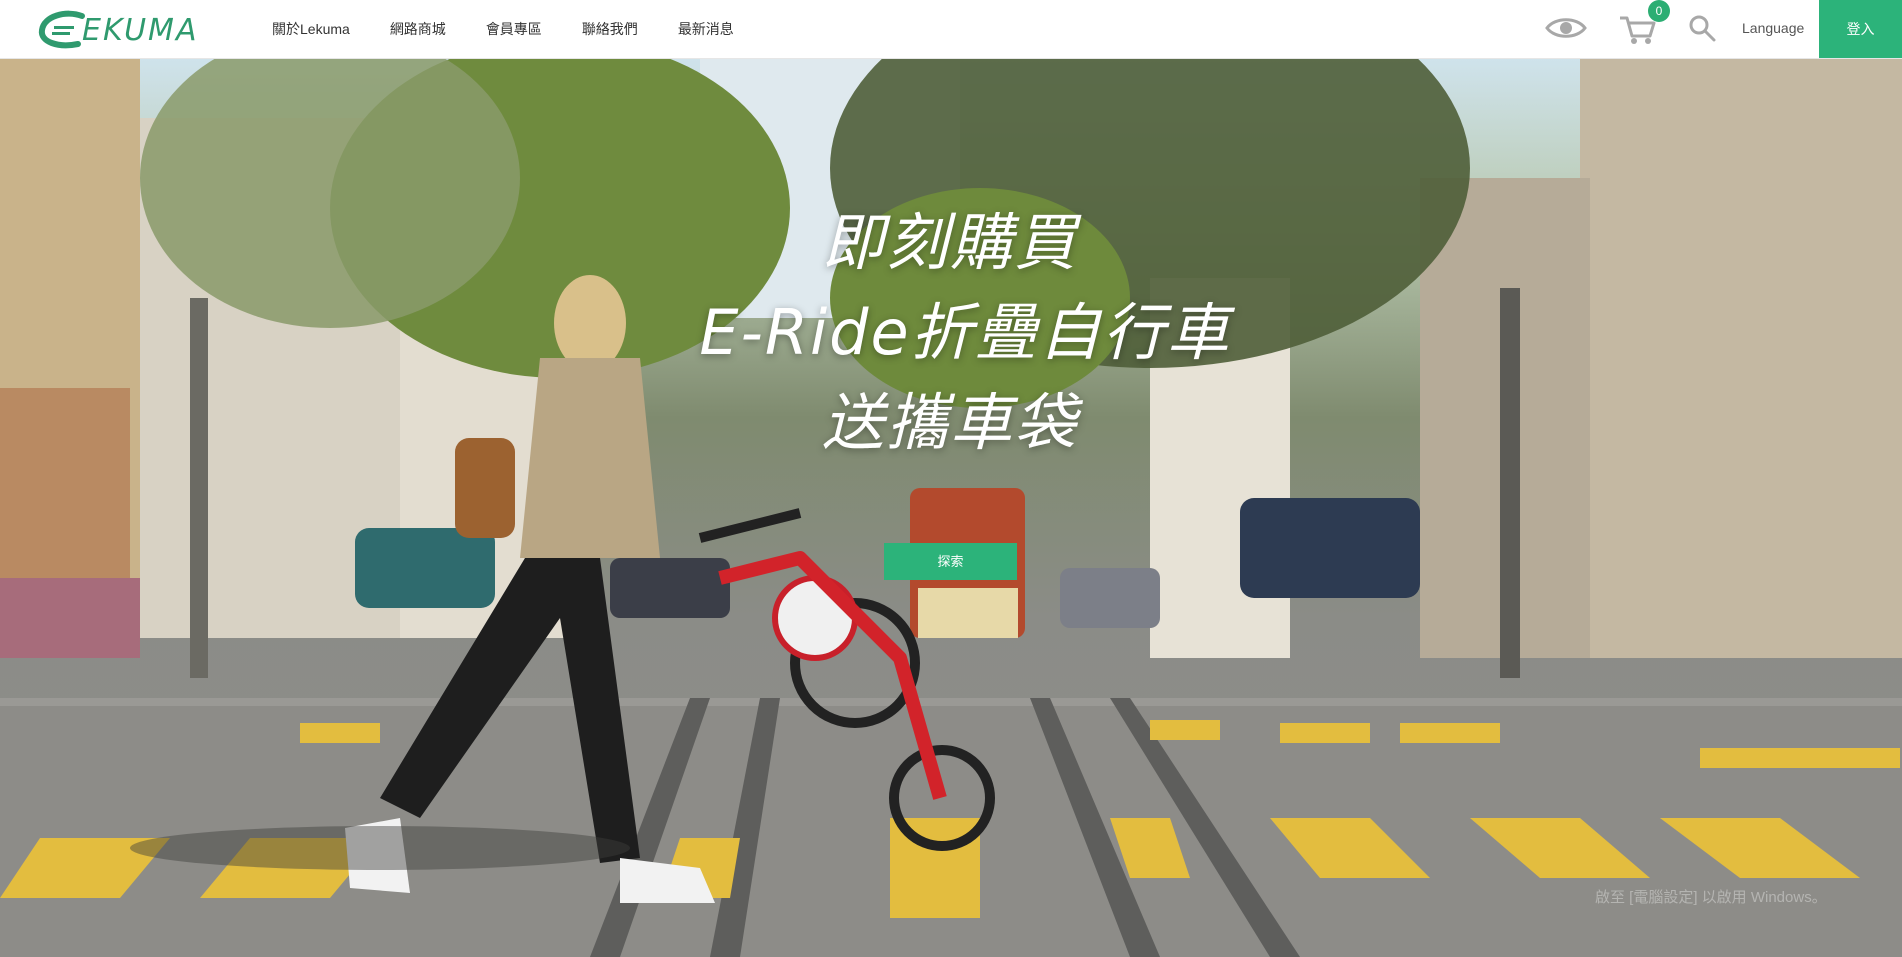 Image resolution: width=1902 pixels, height=957 pixels. I want to click on nav-item-shop: 網路商城, so click(418, 29).